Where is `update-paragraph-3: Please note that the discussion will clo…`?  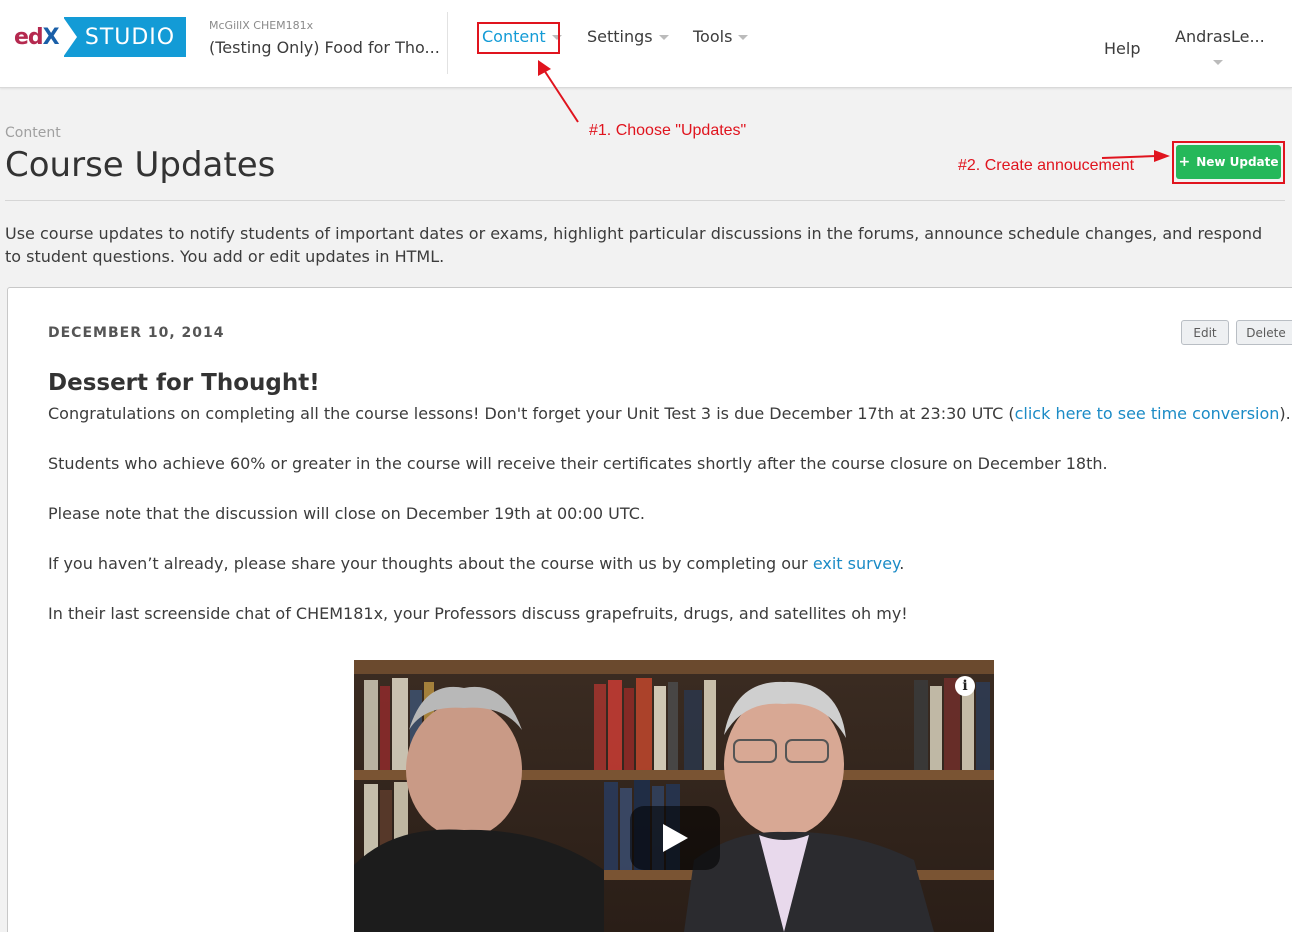
update-paragraph-3: Please note that the discussion will clo… is located at coordinates (346, 513).